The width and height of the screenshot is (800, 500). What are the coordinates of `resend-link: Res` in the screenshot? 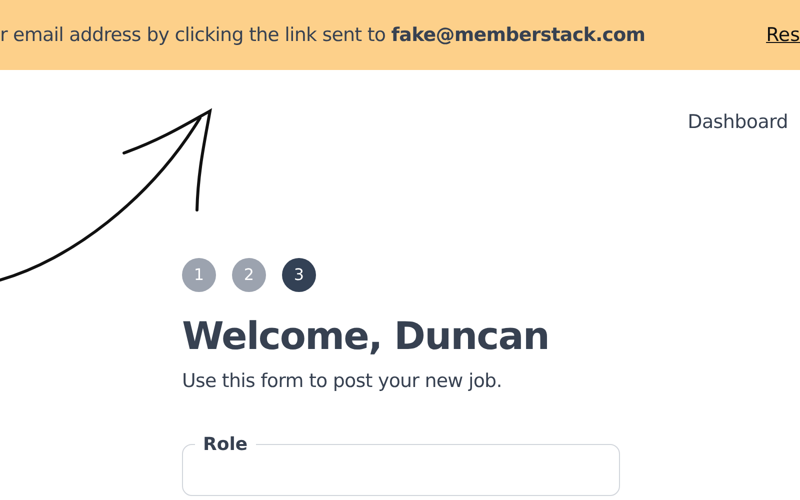 It's located at (783, 35).